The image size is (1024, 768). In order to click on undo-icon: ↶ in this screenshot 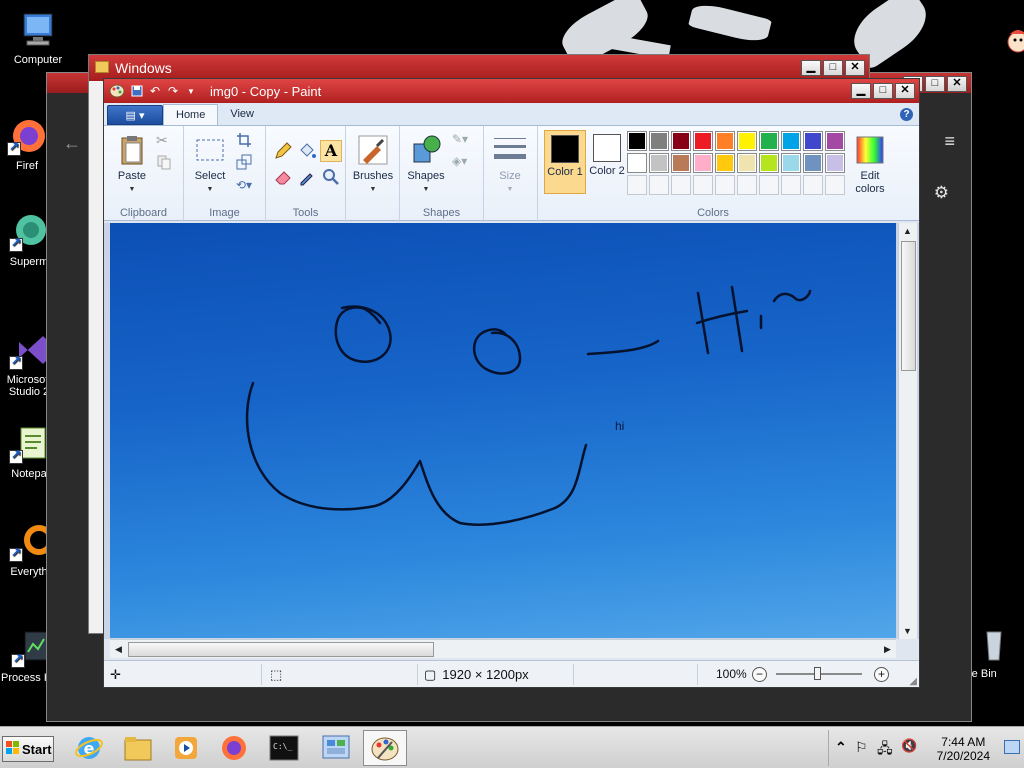, I will do `click(155, 91)`.